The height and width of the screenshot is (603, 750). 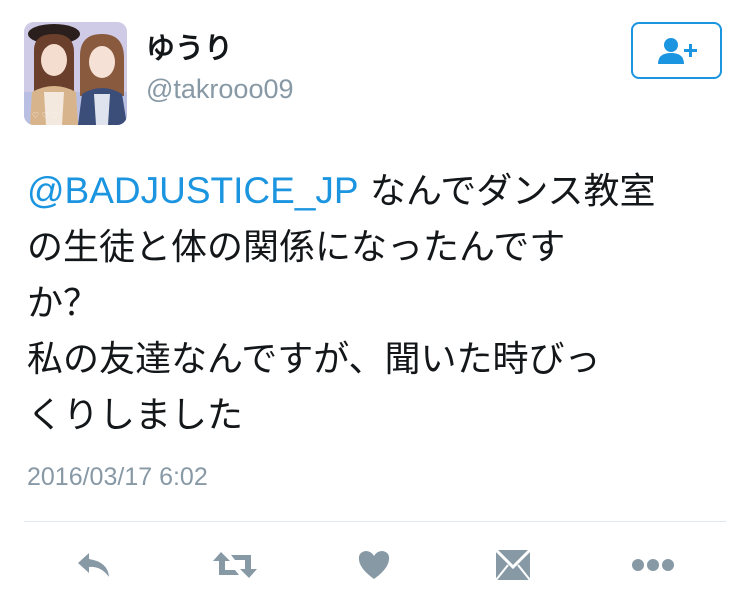 What do you see at coordinates (220, 89) in the screenshot?
I see `user-handle: @takrooo09` at bounding box center [220, 89].